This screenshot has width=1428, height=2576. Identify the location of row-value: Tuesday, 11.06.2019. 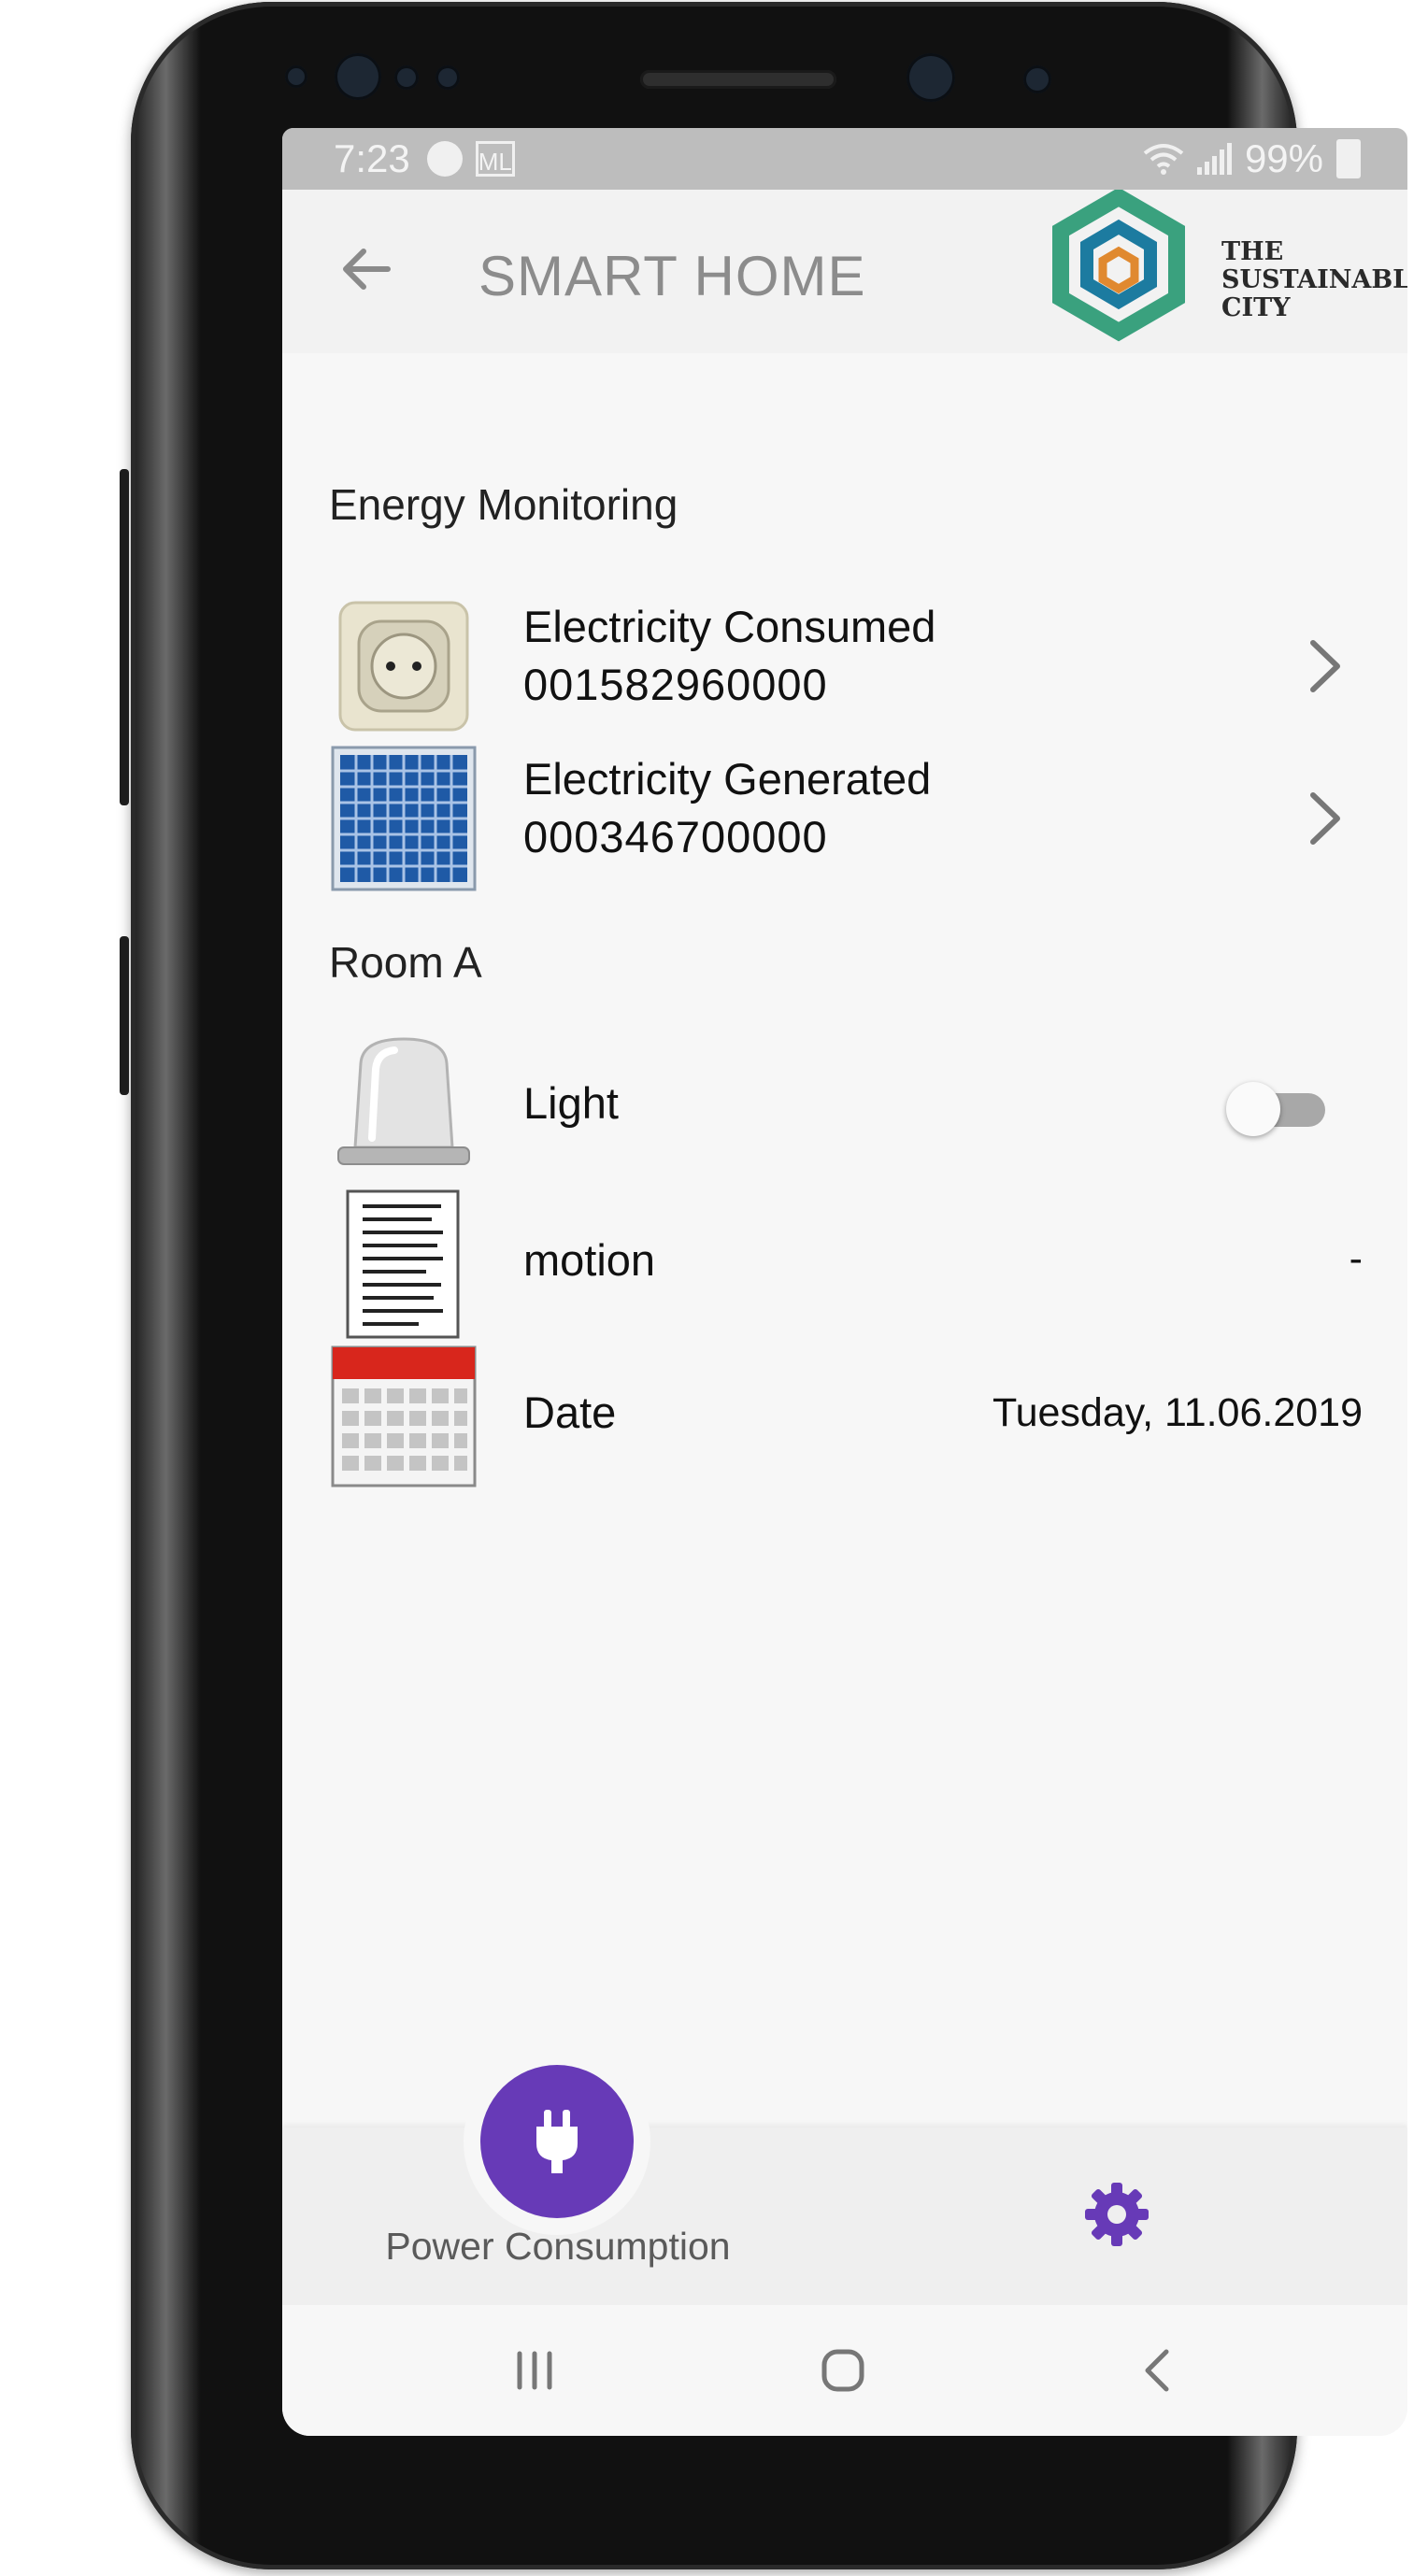
(1177, 1413).